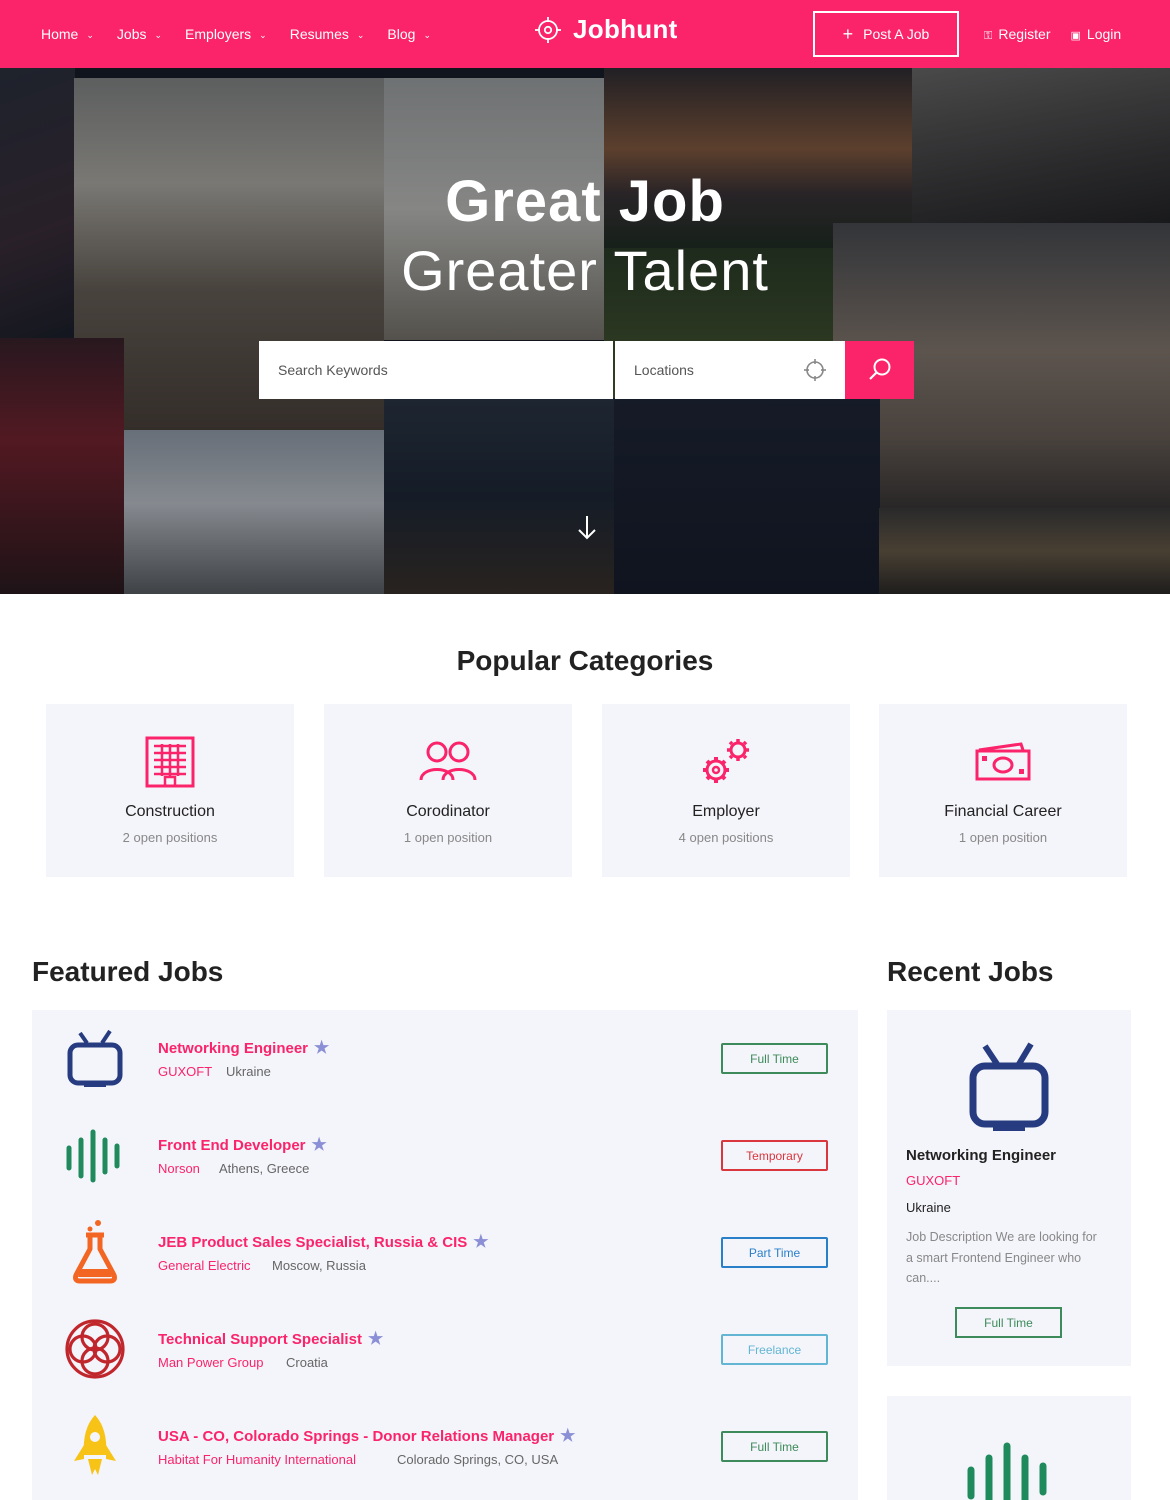 Image resolution: width=1170 pixels, height=1500 pixels. Describe the element at coordinates (448, 837) in the screenshot. I see `category-count: 1 open position` at that location.